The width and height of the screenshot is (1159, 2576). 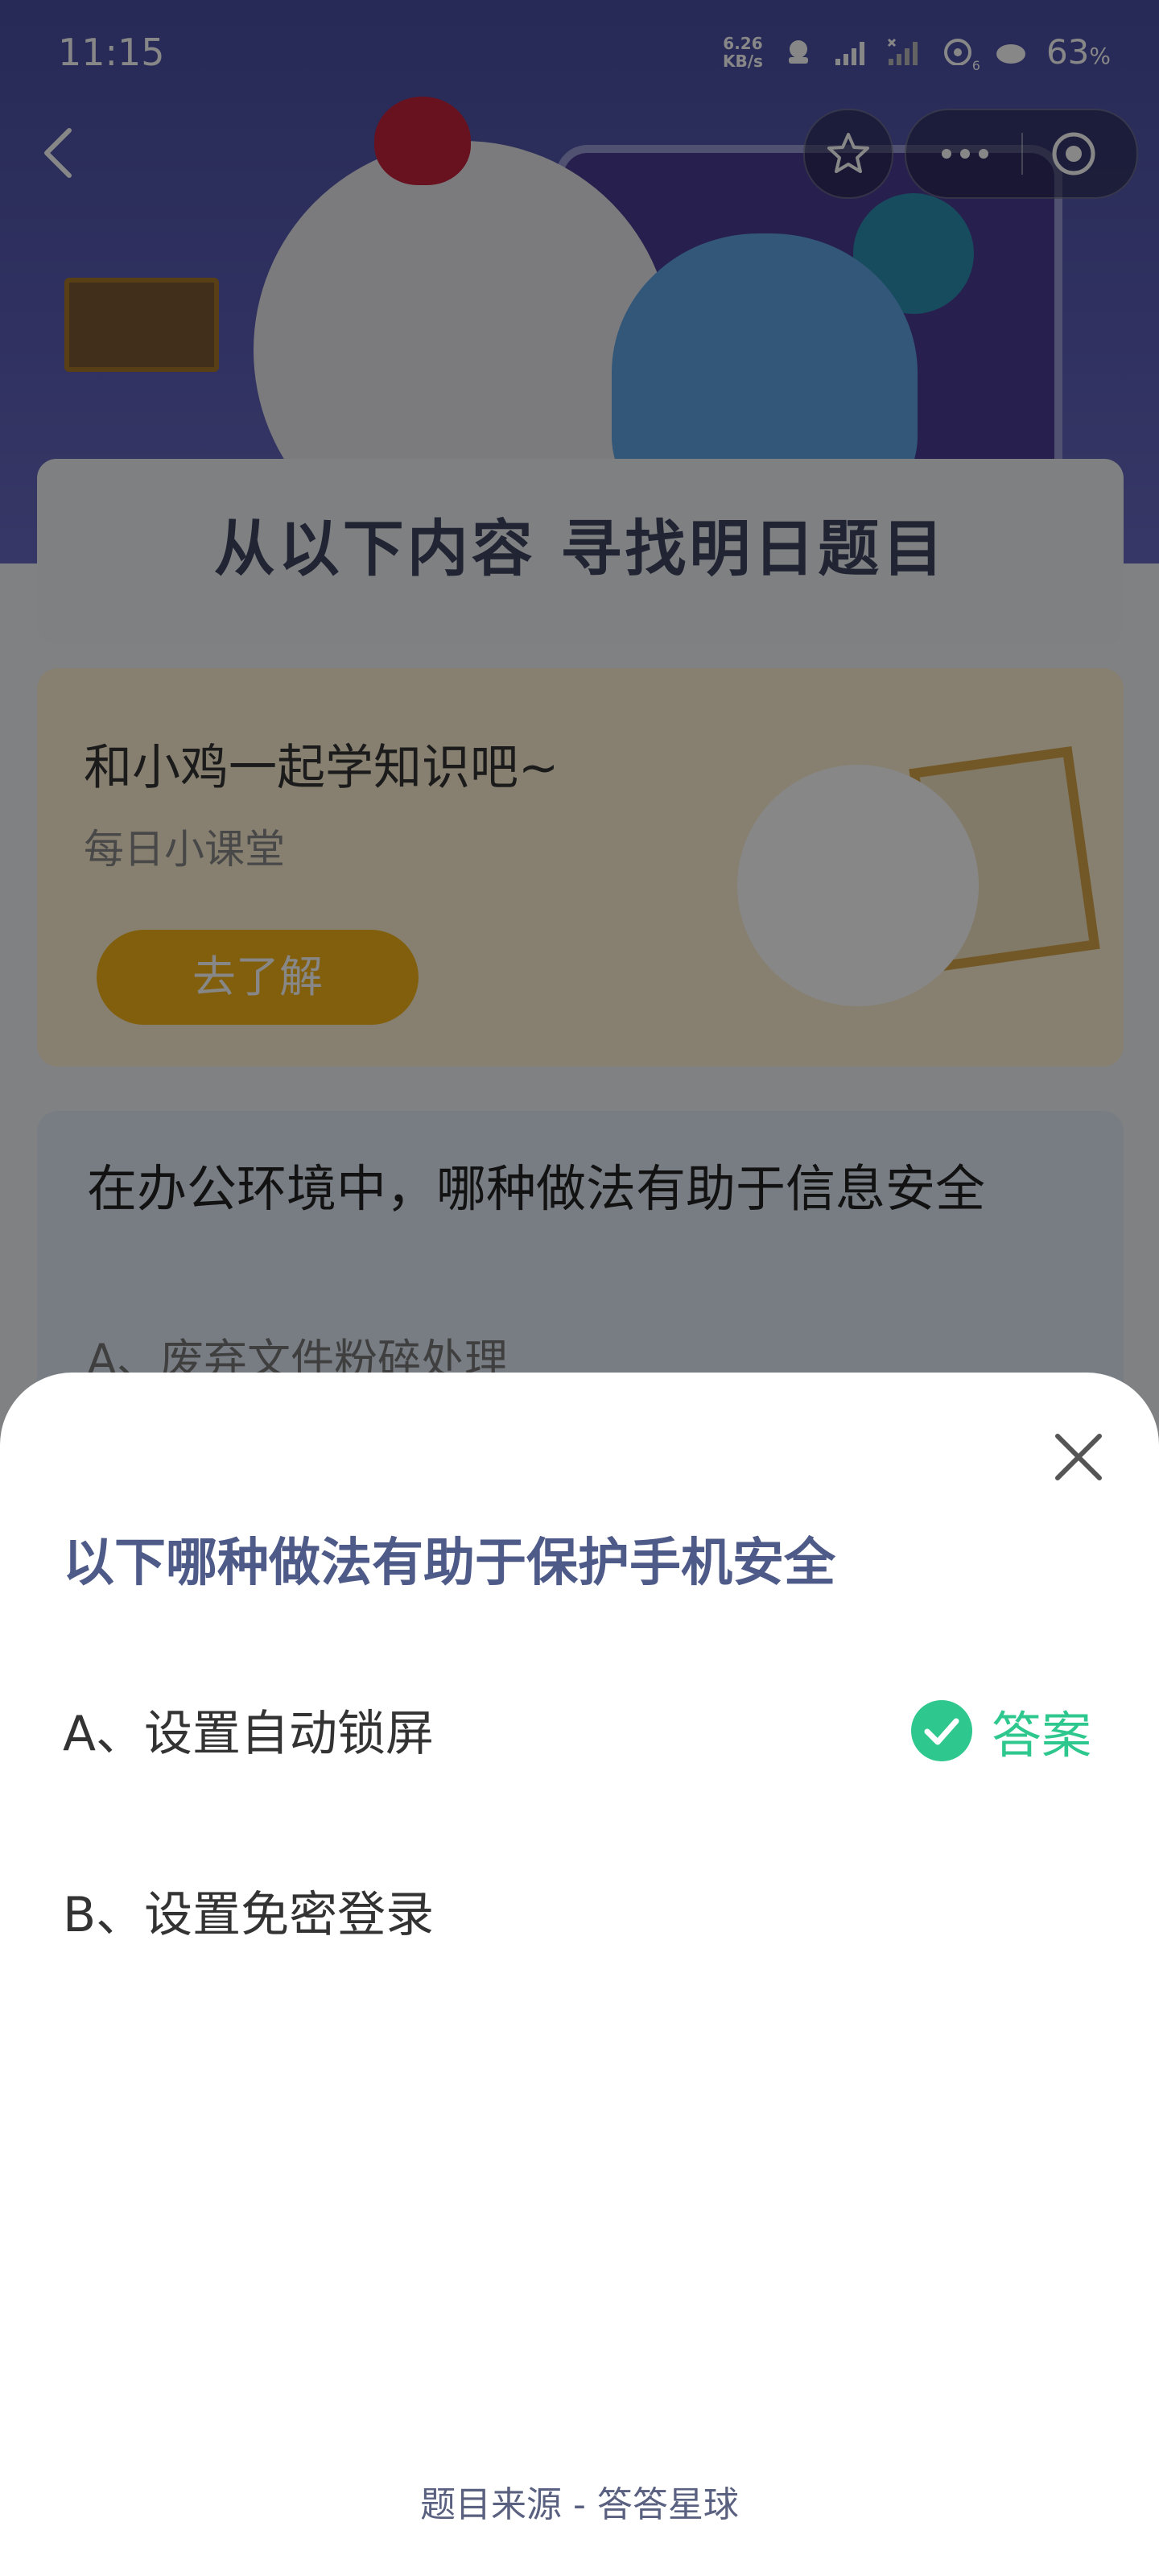 I want to click on check-icon, so click(x=941, y=1730).